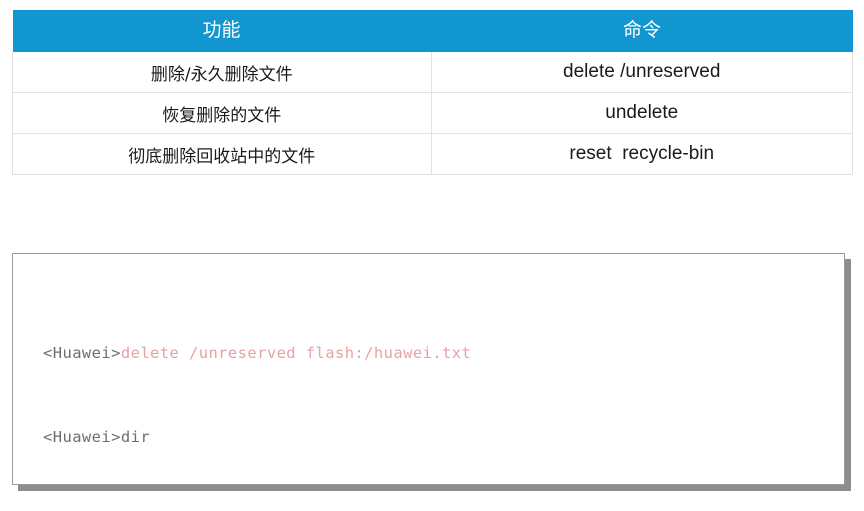  I want to click on cell-function: 恢复删除的文件, so click(222, 113).